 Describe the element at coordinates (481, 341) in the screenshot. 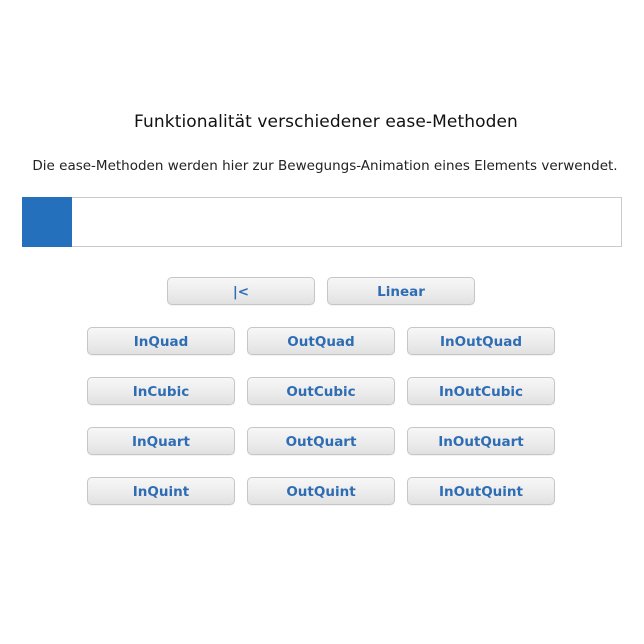

I see `ease-button-inoutquad: InOutQuad` at that location.